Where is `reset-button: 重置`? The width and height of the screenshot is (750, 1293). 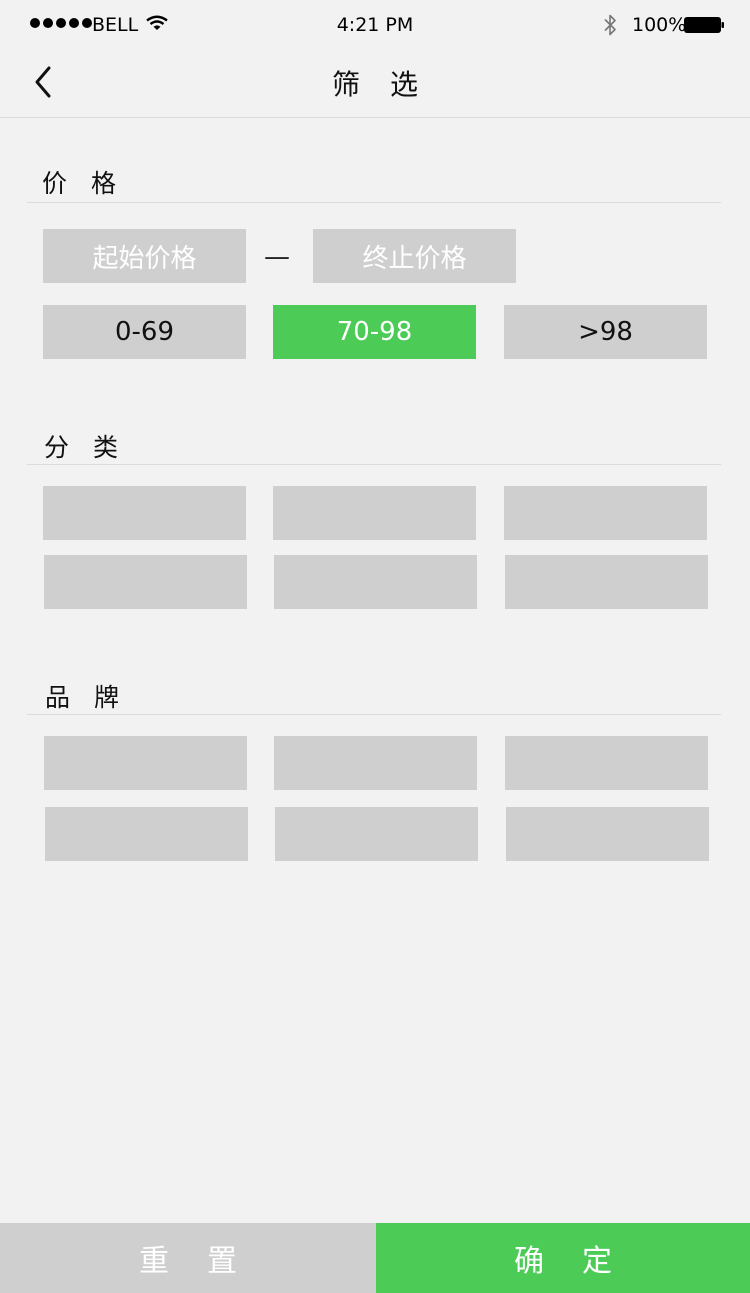
reset-button: 重置 is located at coordinates (188, 1258).